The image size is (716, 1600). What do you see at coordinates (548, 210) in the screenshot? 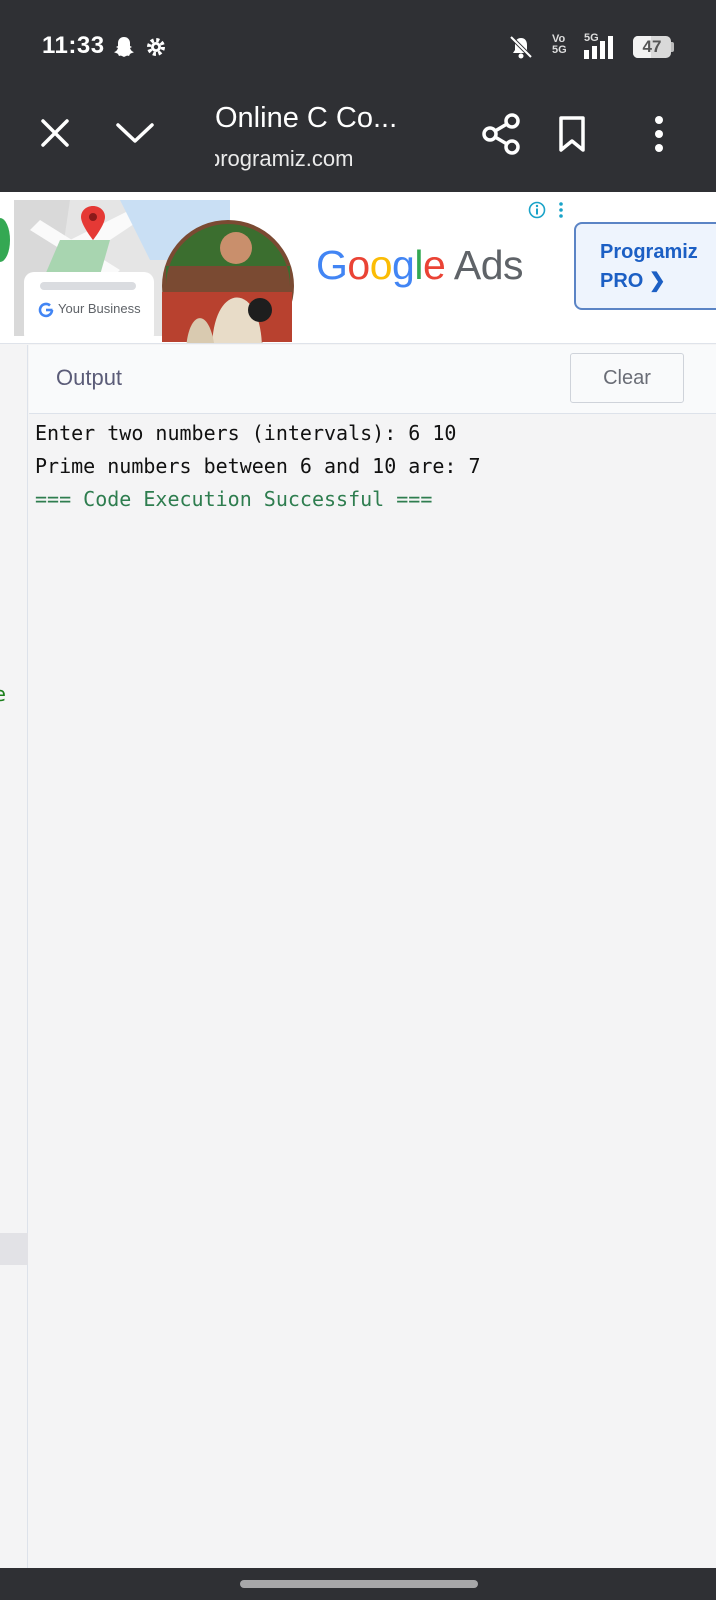
I see `ad-info-icon` at bounding box center [548, 210].